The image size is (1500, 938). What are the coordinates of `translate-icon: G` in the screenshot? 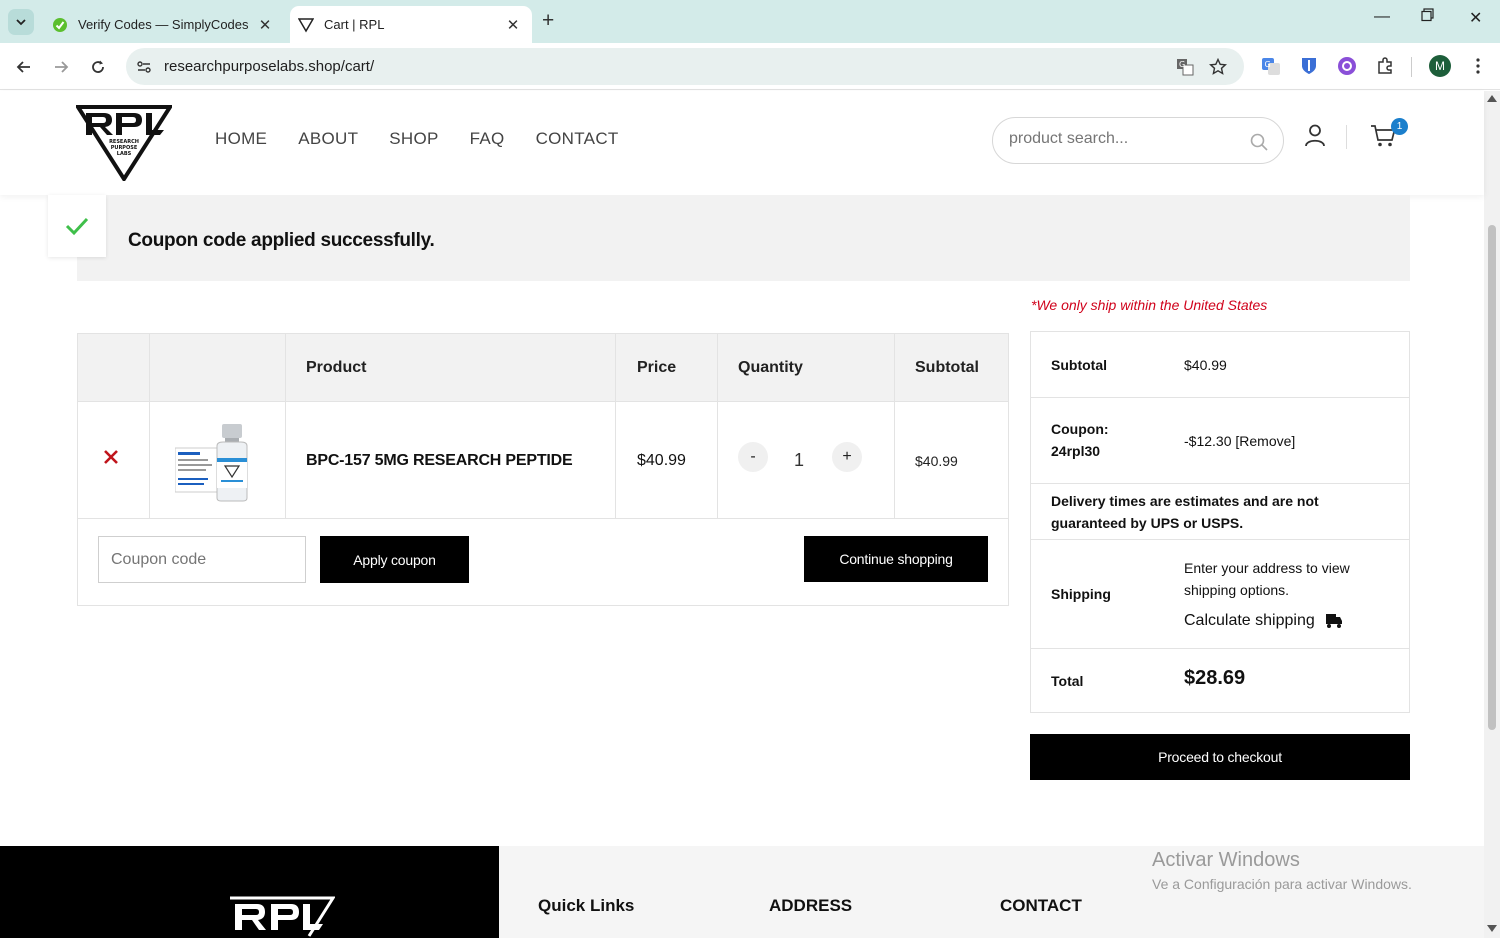 It's located at (1185, 67).